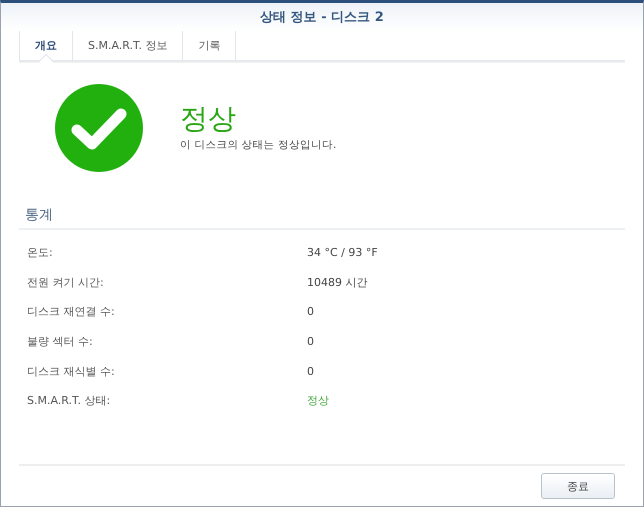 This screenshot has width=644, height=507. I want to click on status-description: 이 디스크의 상태는 정상입니다., so click(258, 145).